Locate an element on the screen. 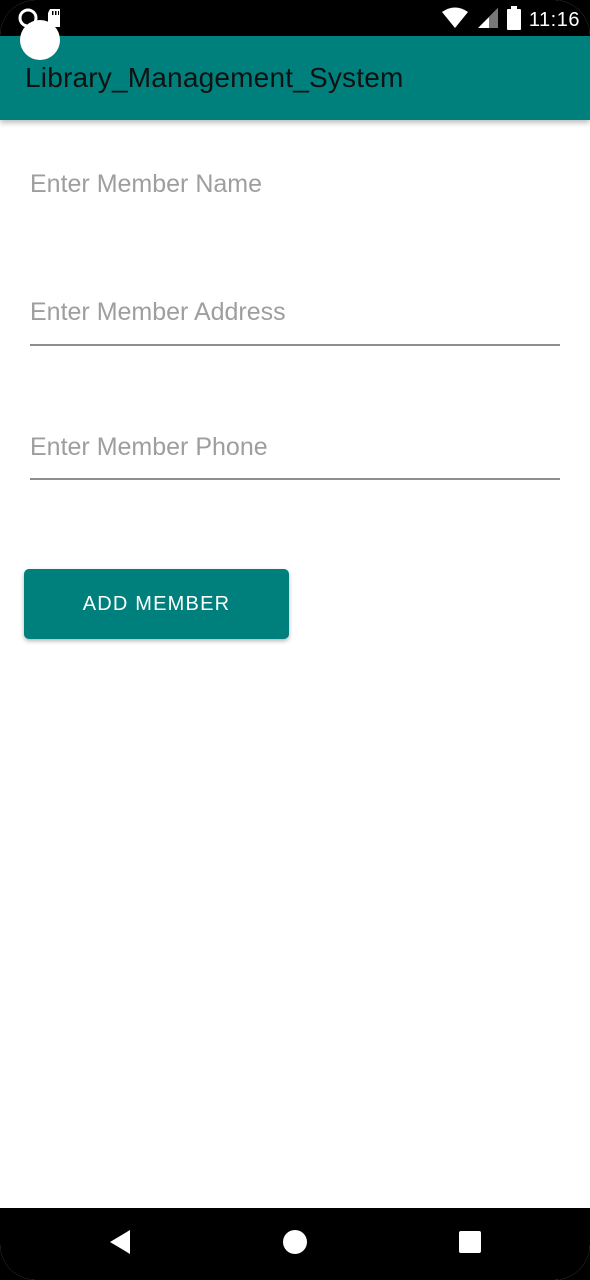 The height and width of the screenshot is (1280, 590). add-member-button: ADD MEMBER is located at coordinates (156, 604).